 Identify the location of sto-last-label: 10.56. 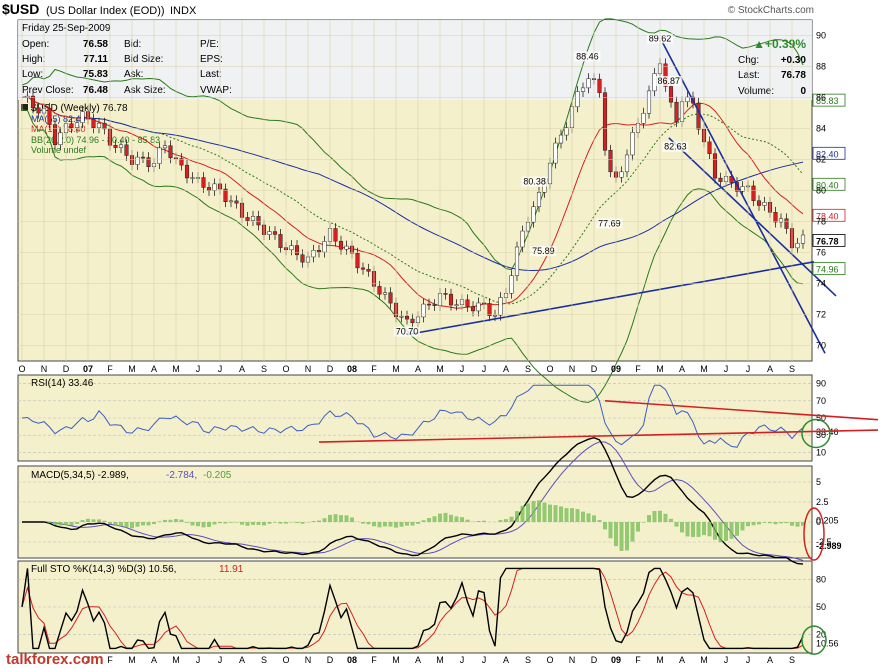
(827, 643).